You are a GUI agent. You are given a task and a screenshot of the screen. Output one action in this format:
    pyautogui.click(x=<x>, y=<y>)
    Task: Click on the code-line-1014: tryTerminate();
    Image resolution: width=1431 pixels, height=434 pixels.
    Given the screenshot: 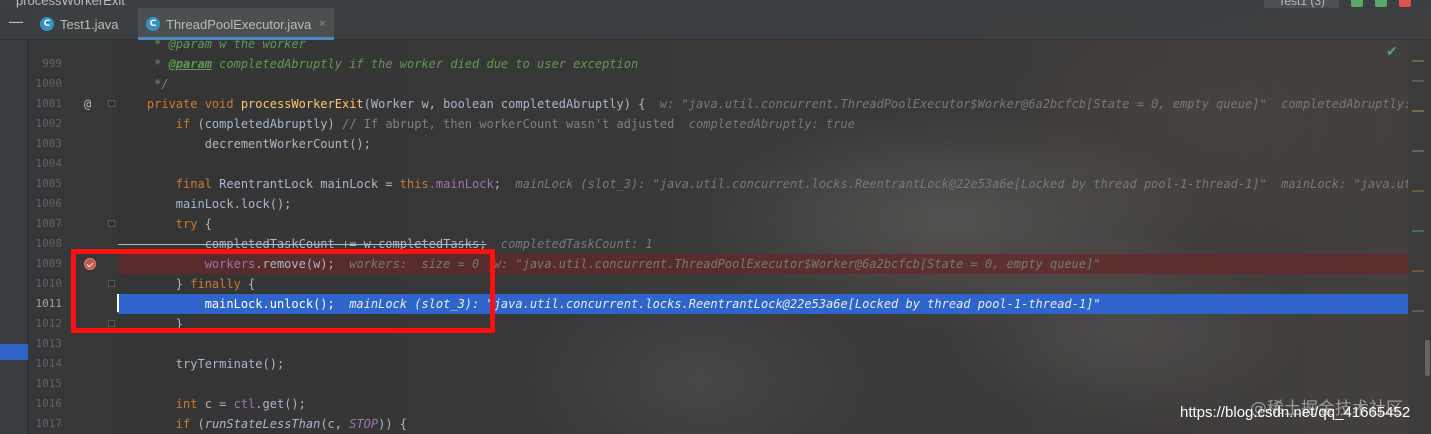 What is the action you would take?
    pyautogui.click(x=201, y=364)
    